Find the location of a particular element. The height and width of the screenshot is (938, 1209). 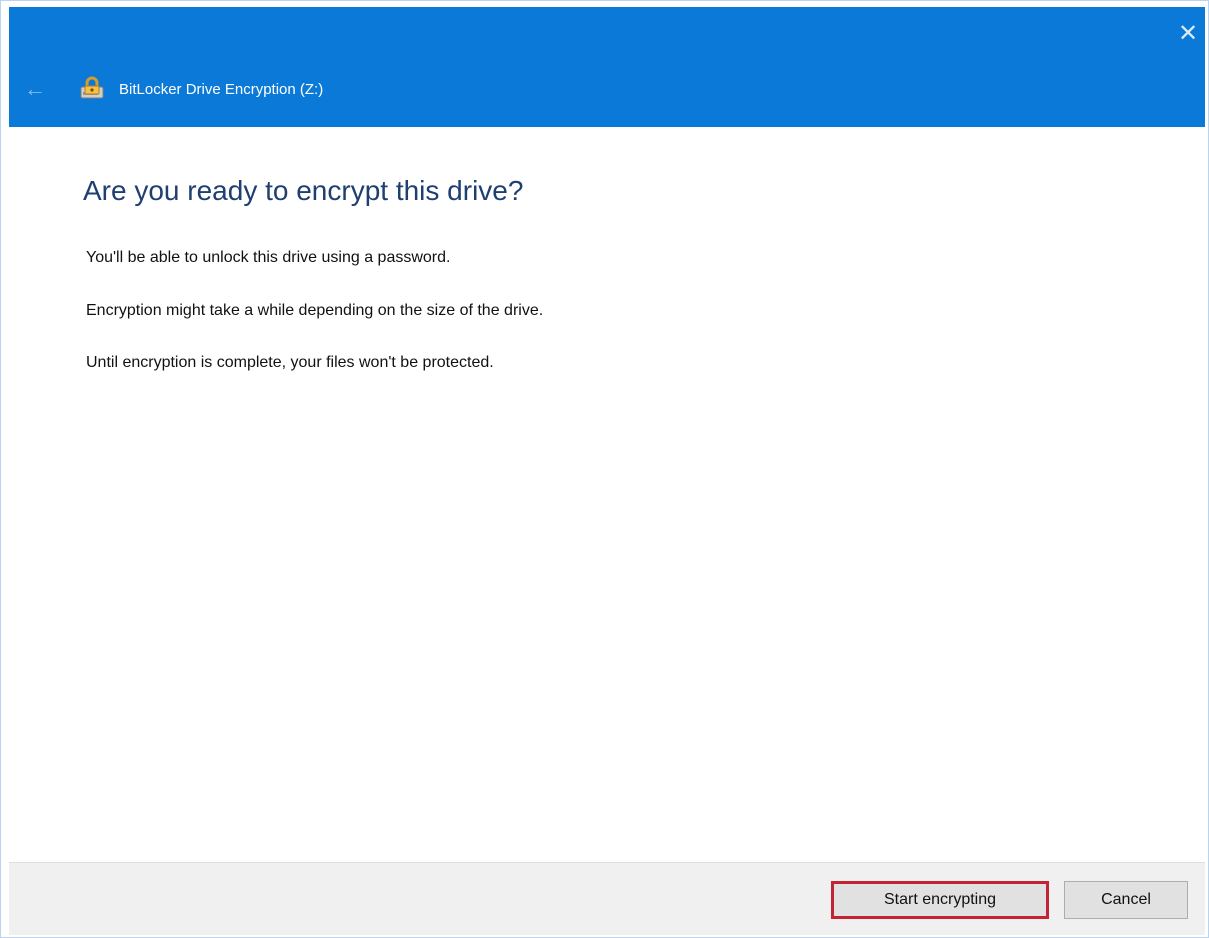

start-encrypting-button: Start encrypting is located at coordinates (940, 900).